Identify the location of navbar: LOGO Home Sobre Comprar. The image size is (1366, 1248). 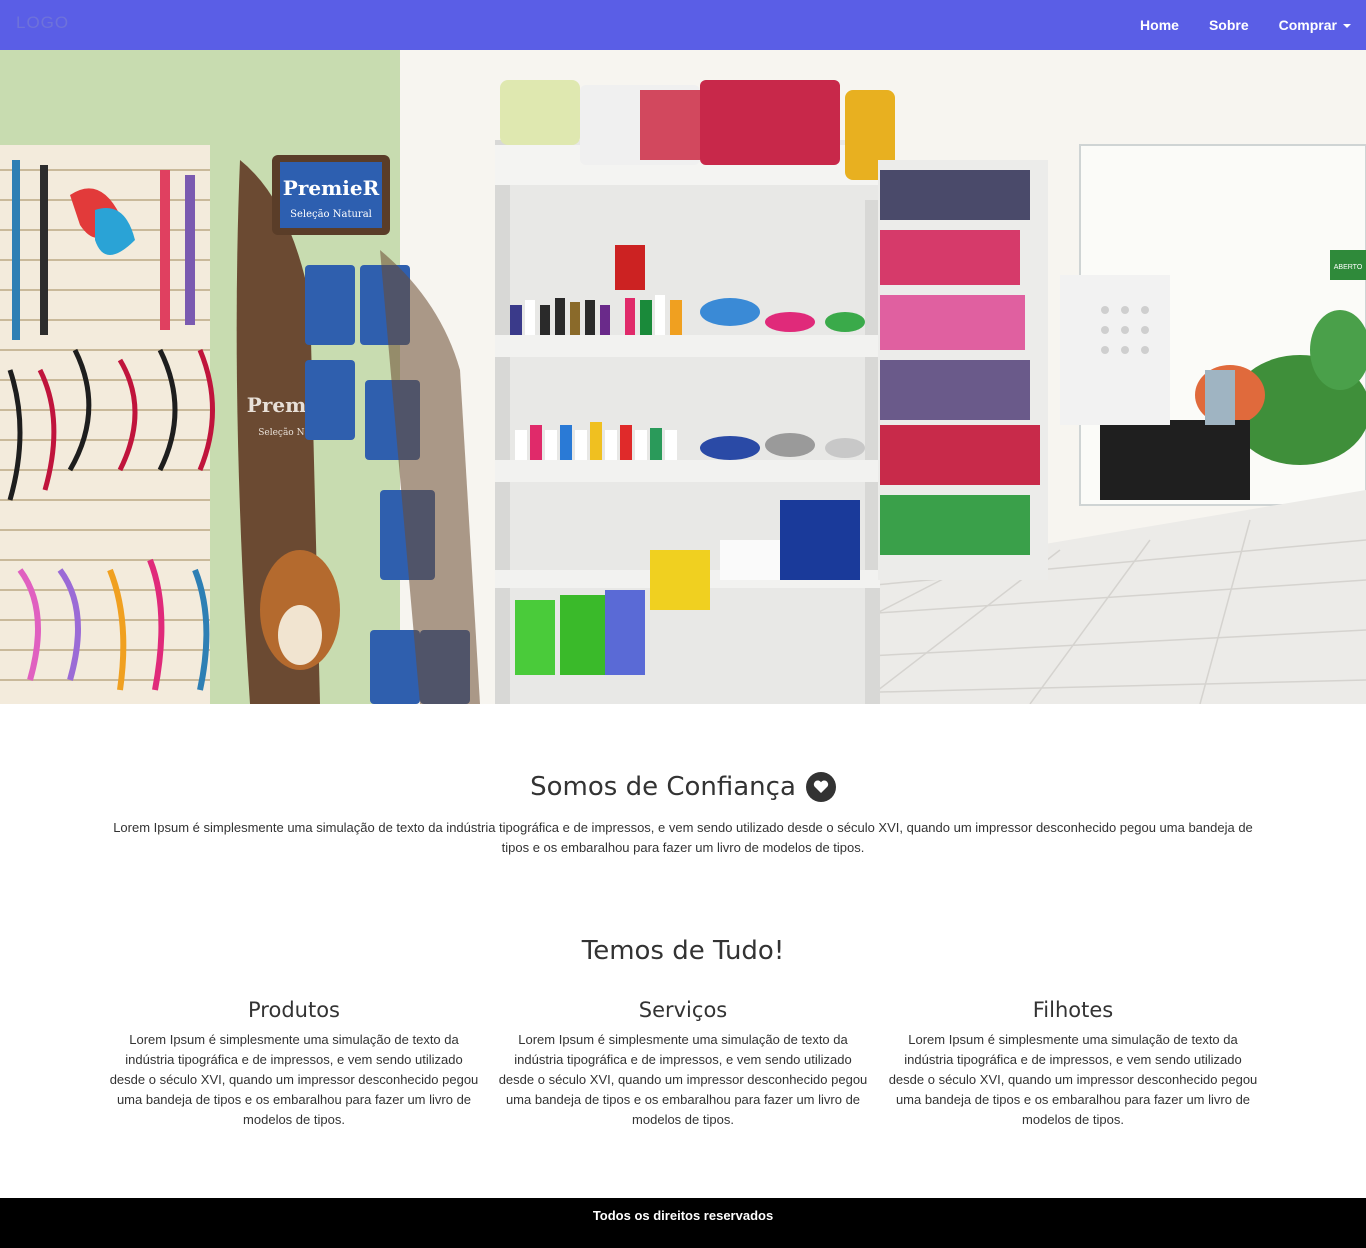
(683, 25).